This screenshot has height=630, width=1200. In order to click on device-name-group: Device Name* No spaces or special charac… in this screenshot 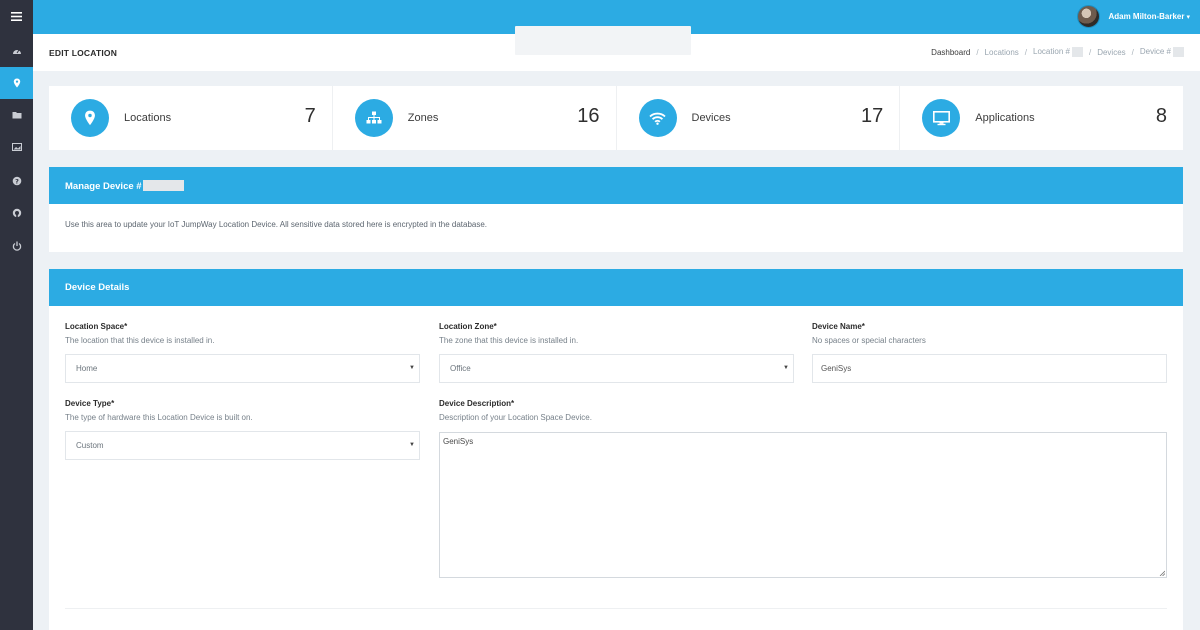, I will do `click(869, 333)`.